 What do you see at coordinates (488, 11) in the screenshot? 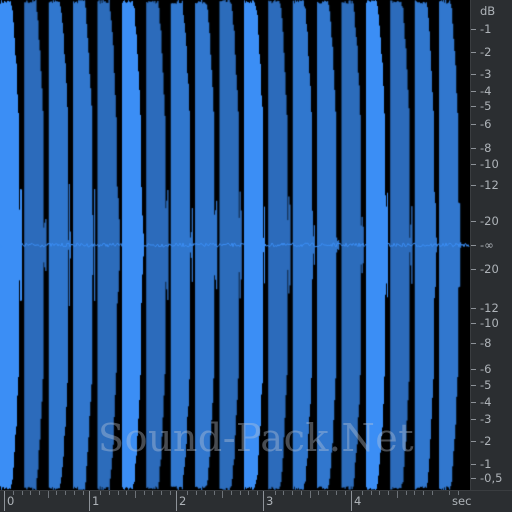
I see `db-unit-label: dB` at bounding box center [488, 11].